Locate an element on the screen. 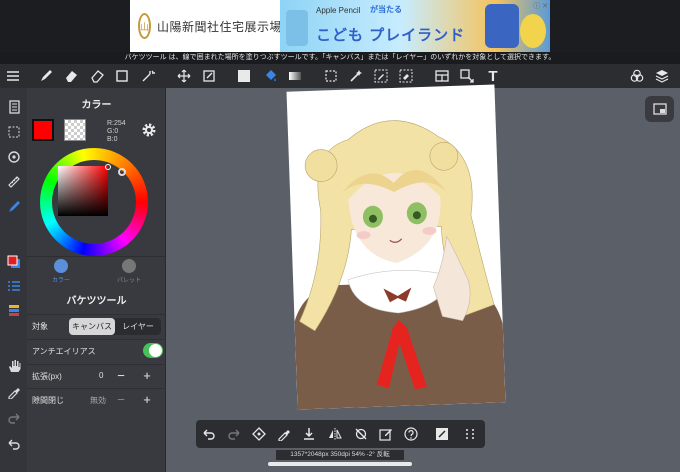 Image resolution: width=680 pixels, height=472 pixels. target-option-canvas: キャンバス is located at coordinates (92, 326).